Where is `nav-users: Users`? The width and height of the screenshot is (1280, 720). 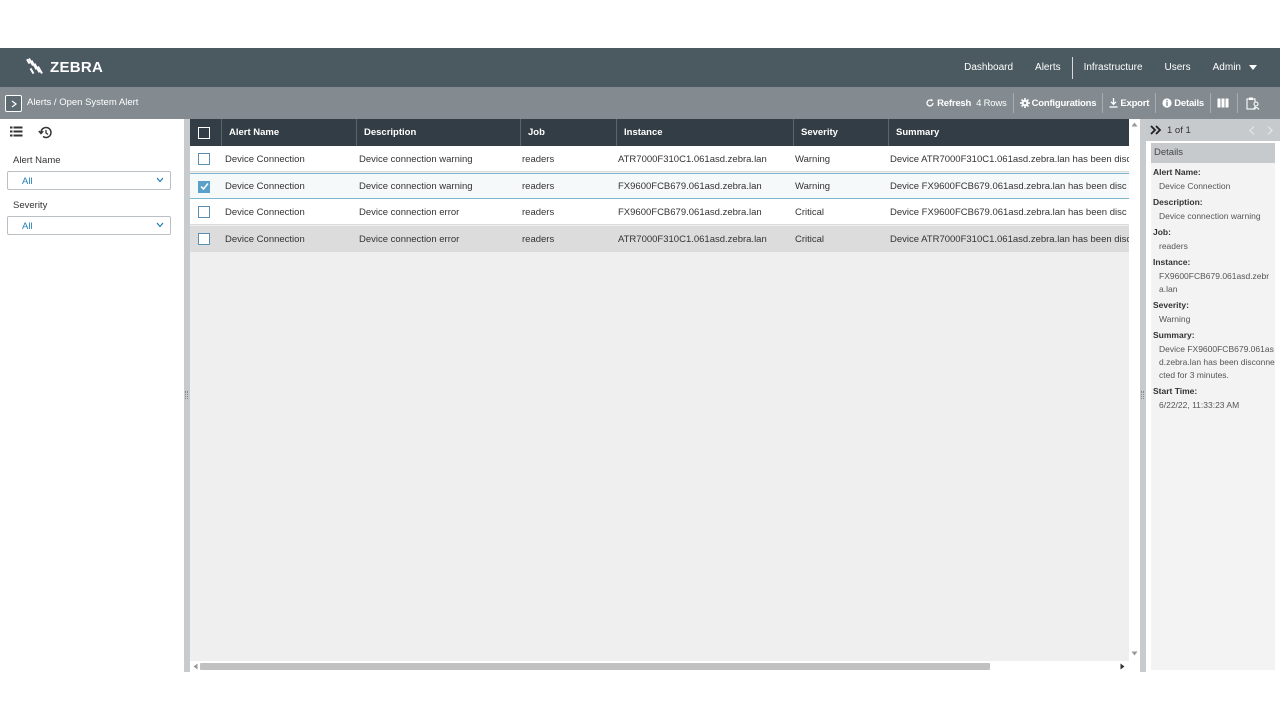 nav-users: Users is located at coordinates (1178, 67).